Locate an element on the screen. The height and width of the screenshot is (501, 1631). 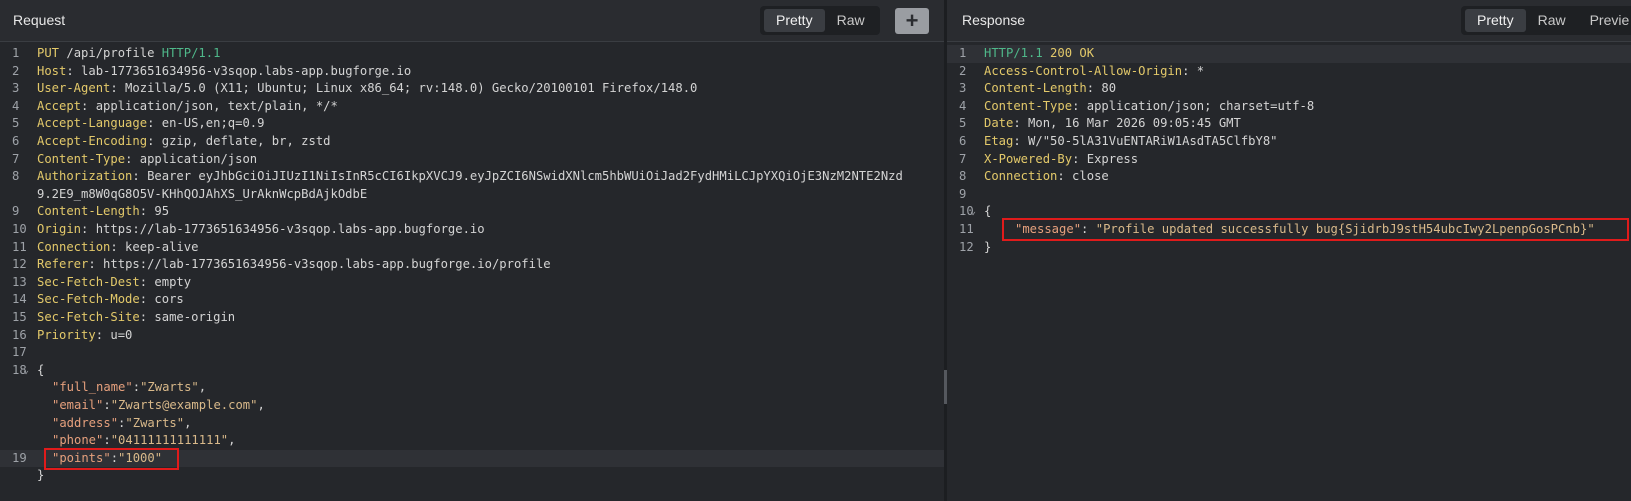
line-content: Sec-Fetch-Dest: empty is located at coordinates (114, 283).